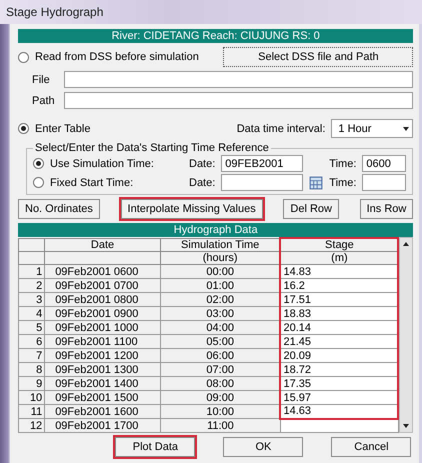  Describe the element at coordinates (31, 355) in the screenshot. I see `row-number: 7` at that location.